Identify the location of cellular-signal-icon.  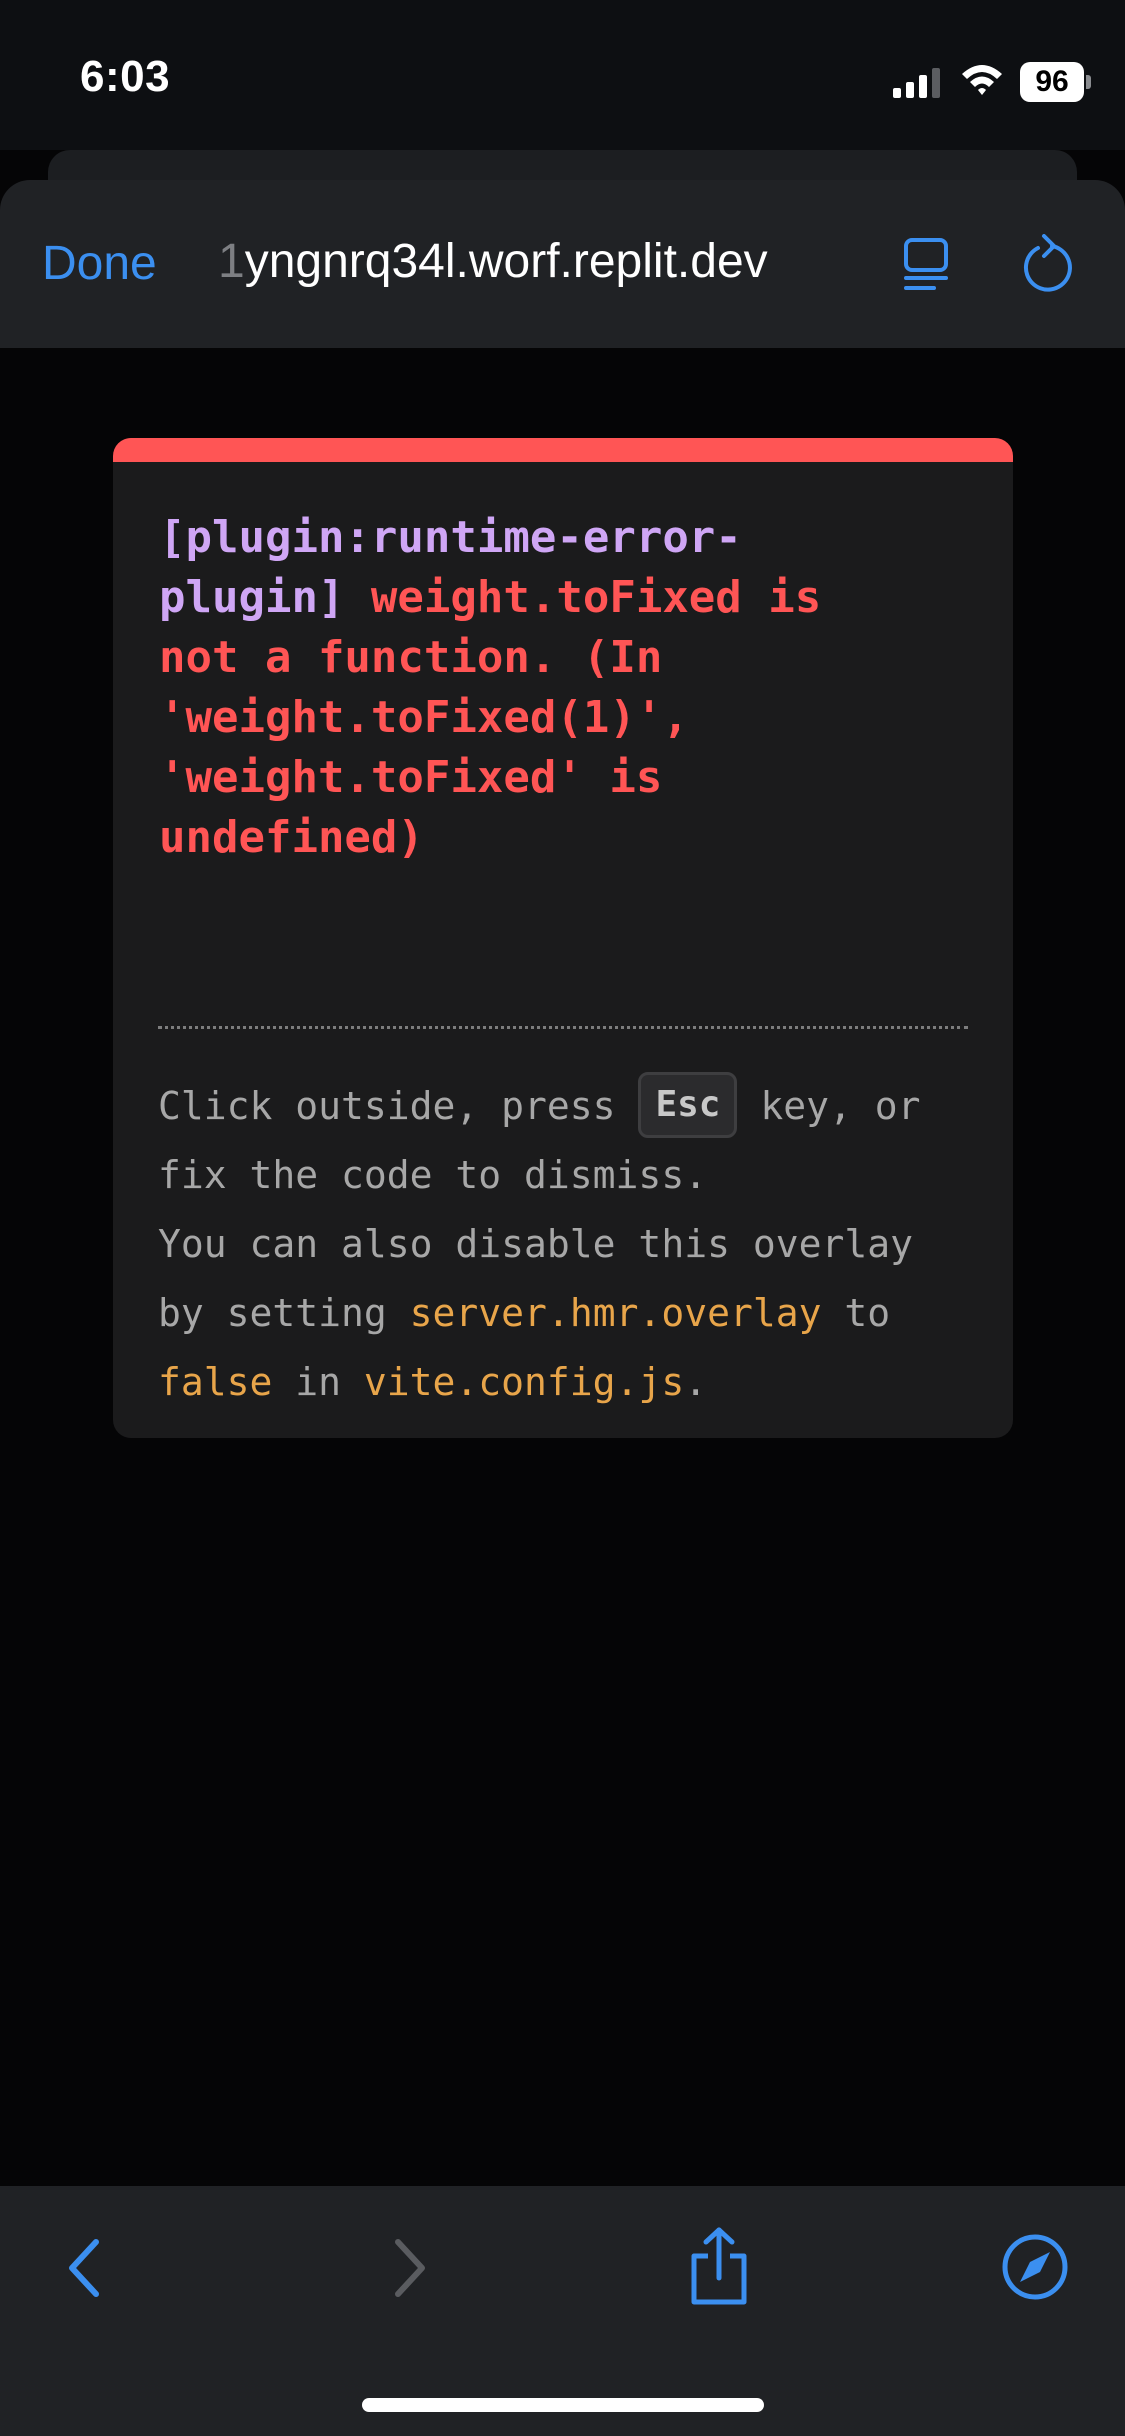
(916, 83).